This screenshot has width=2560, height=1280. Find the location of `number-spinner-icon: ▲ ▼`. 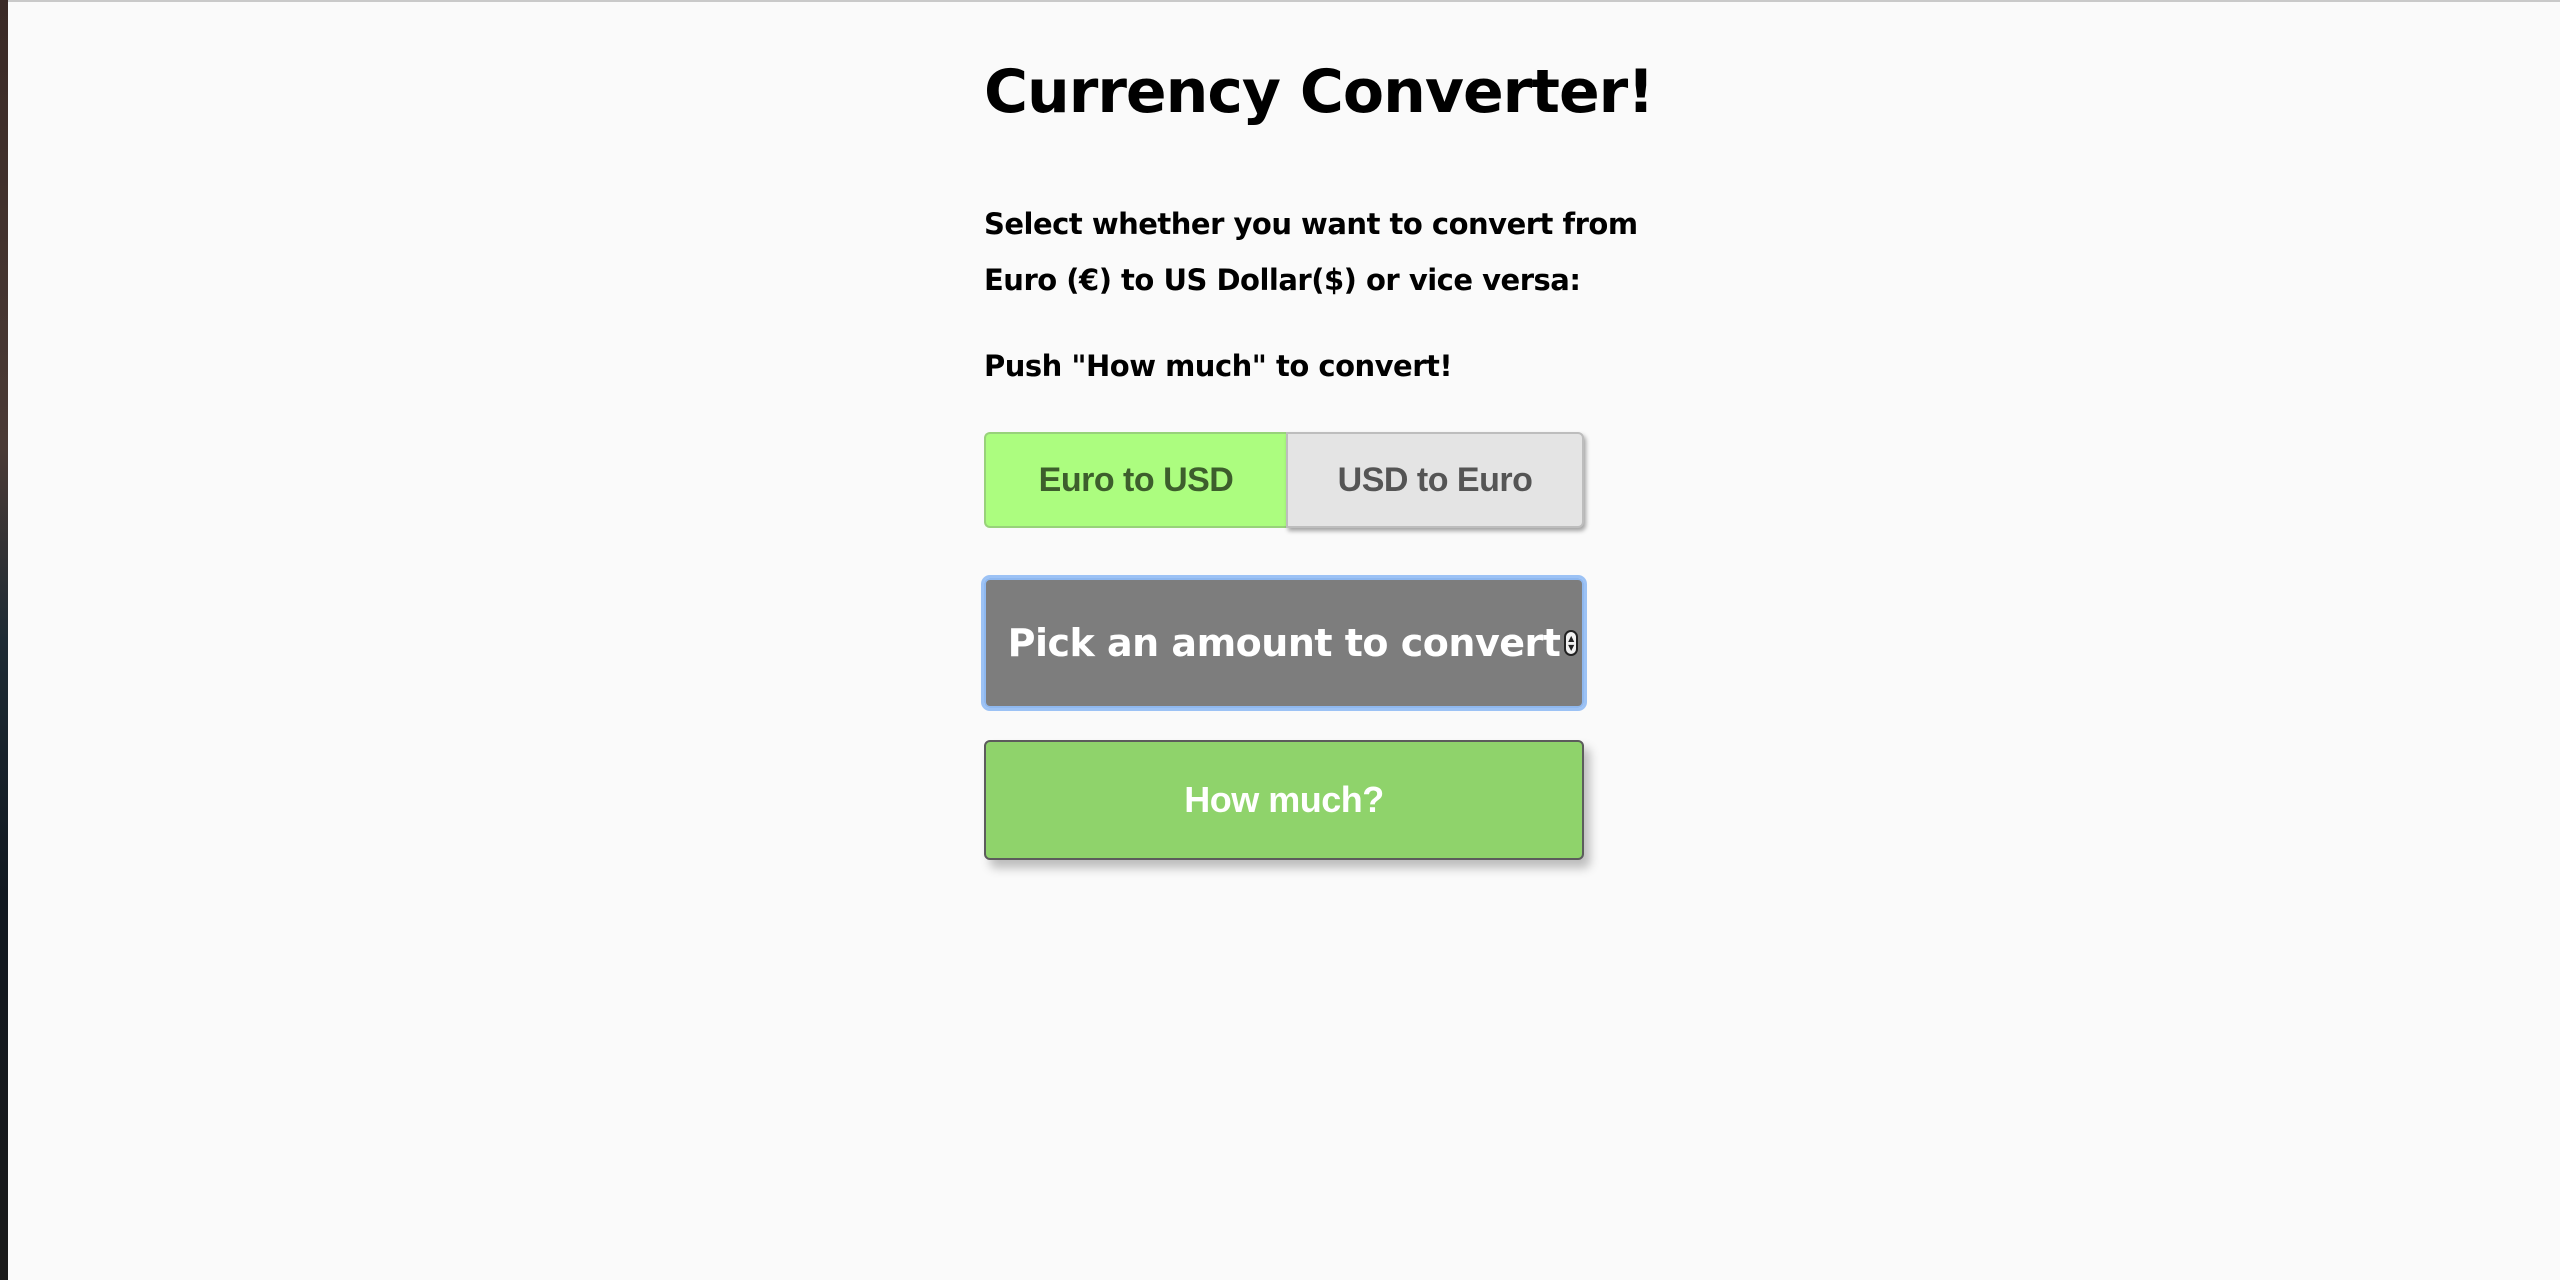

number-spinner-icon: ▲ ▼ is located at coordinates (1571, 643).